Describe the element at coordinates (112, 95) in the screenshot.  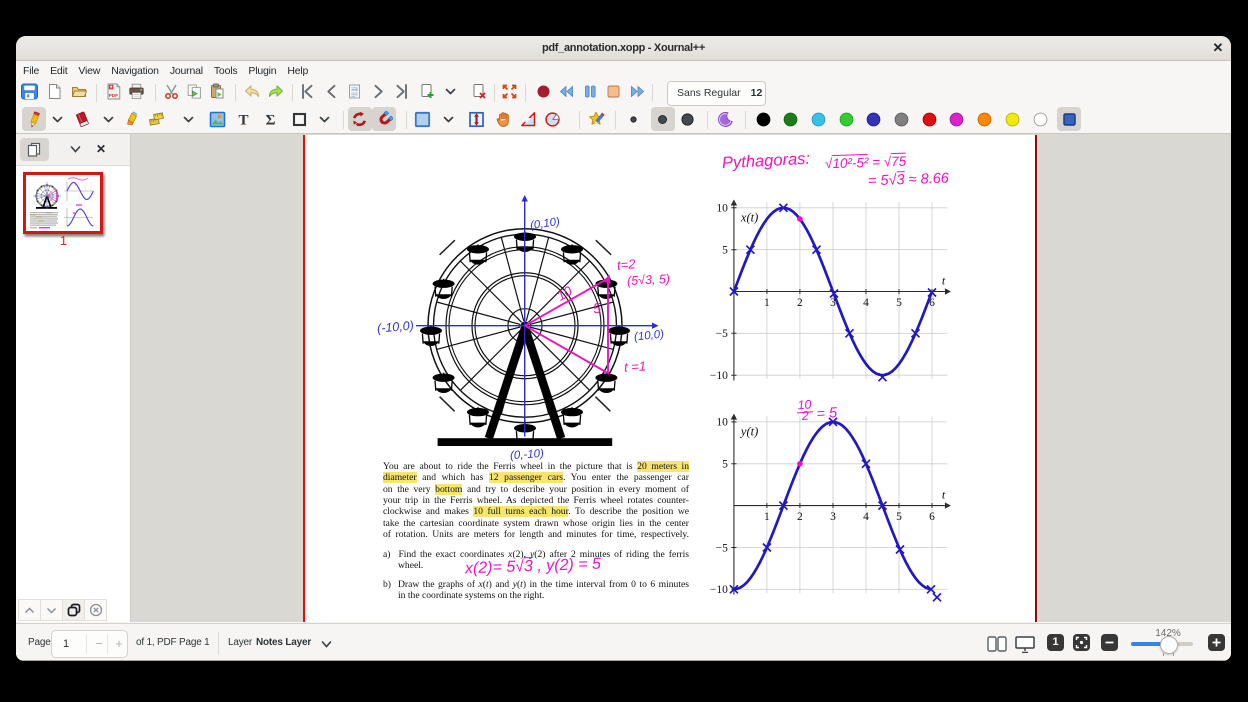
I see `svg-text: PDF` at that location.